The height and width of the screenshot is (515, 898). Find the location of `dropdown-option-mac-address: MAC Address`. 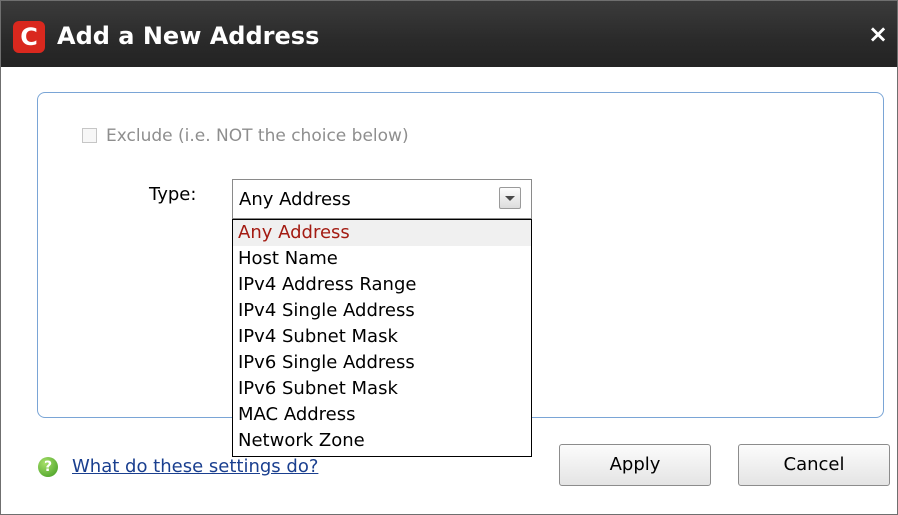

dropdown-option-mac-address: MAC Address is located at coordinates (382, 415).